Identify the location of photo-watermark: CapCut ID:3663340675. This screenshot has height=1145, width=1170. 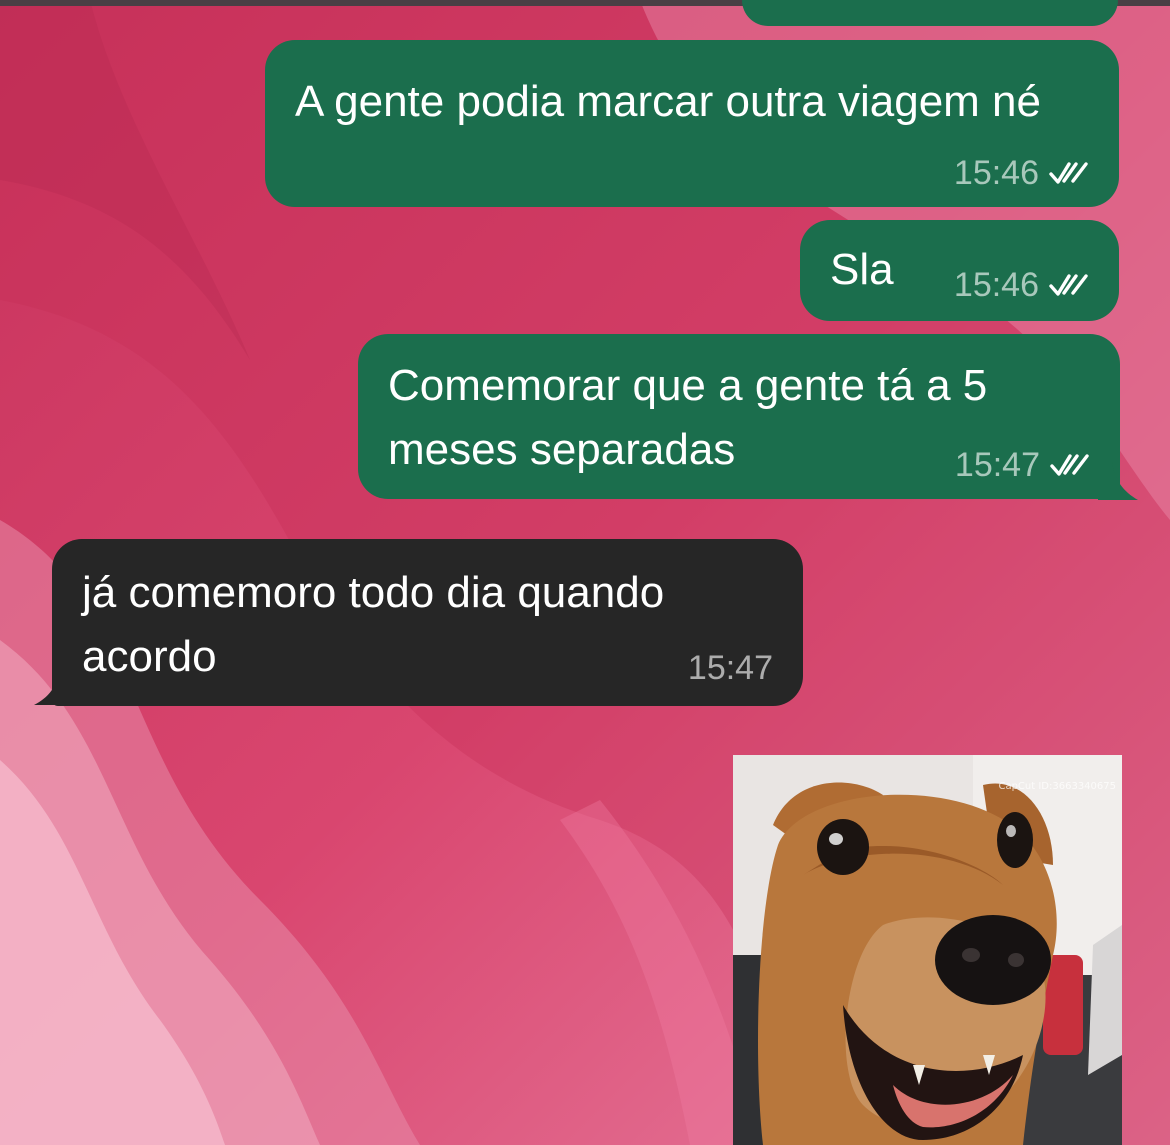
(1057, 786).